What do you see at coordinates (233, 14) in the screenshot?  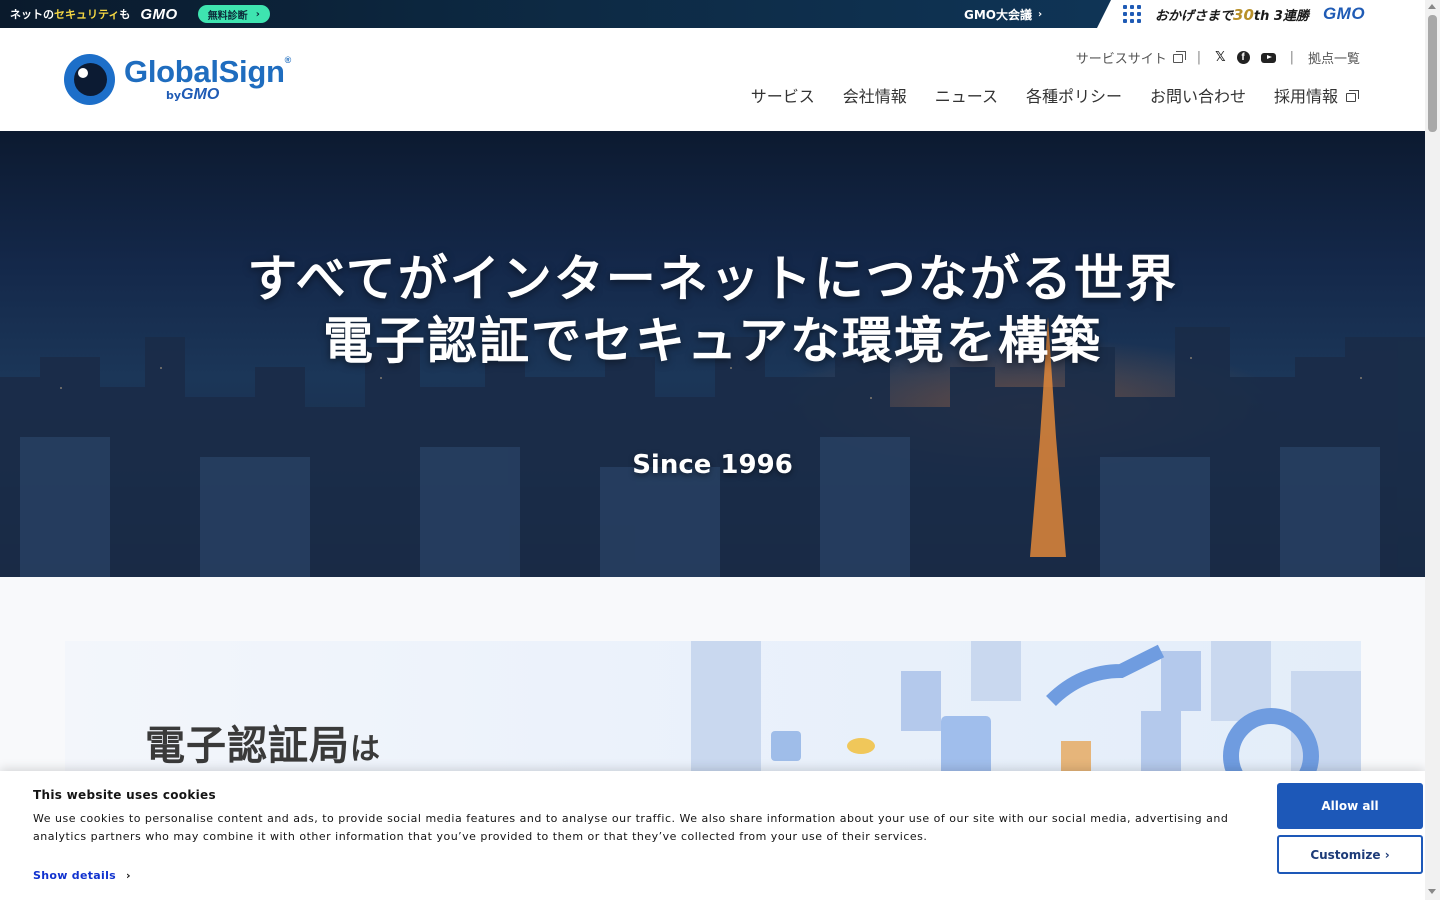 I see `free-diagnosis-button: 無料診断 ›` at bounding box center [233, 14].